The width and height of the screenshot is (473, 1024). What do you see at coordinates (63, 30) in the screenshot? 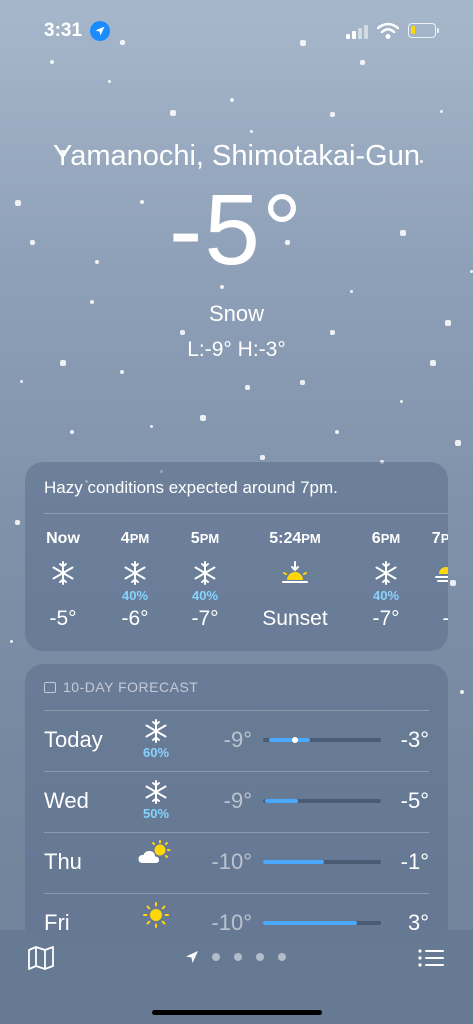
I see `status-time: 3:31` at bounding box center [63, 30].